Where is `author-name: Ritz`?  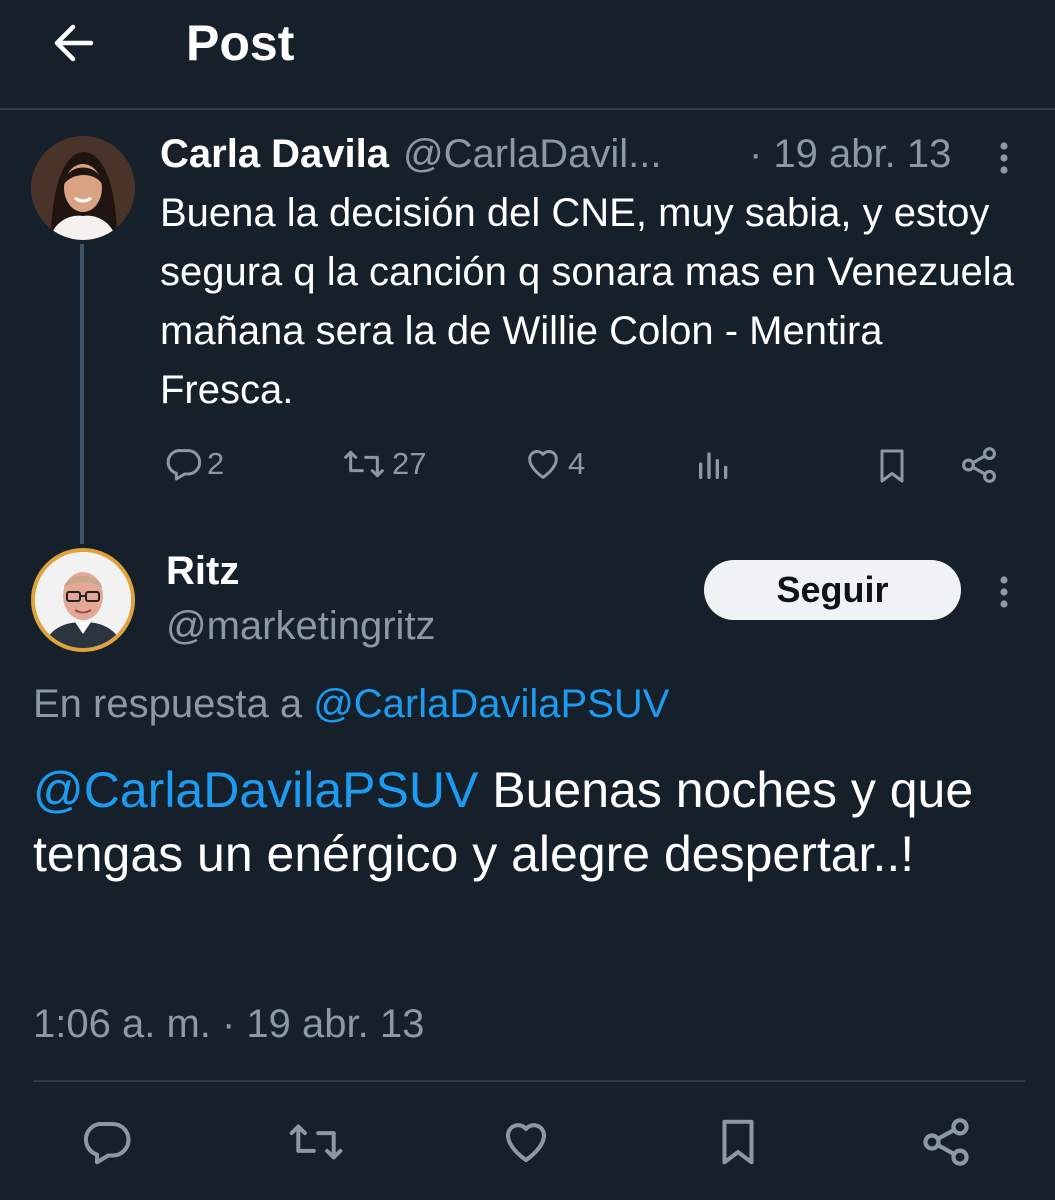
author-name: Ritz is located at coordinates (202, 571).